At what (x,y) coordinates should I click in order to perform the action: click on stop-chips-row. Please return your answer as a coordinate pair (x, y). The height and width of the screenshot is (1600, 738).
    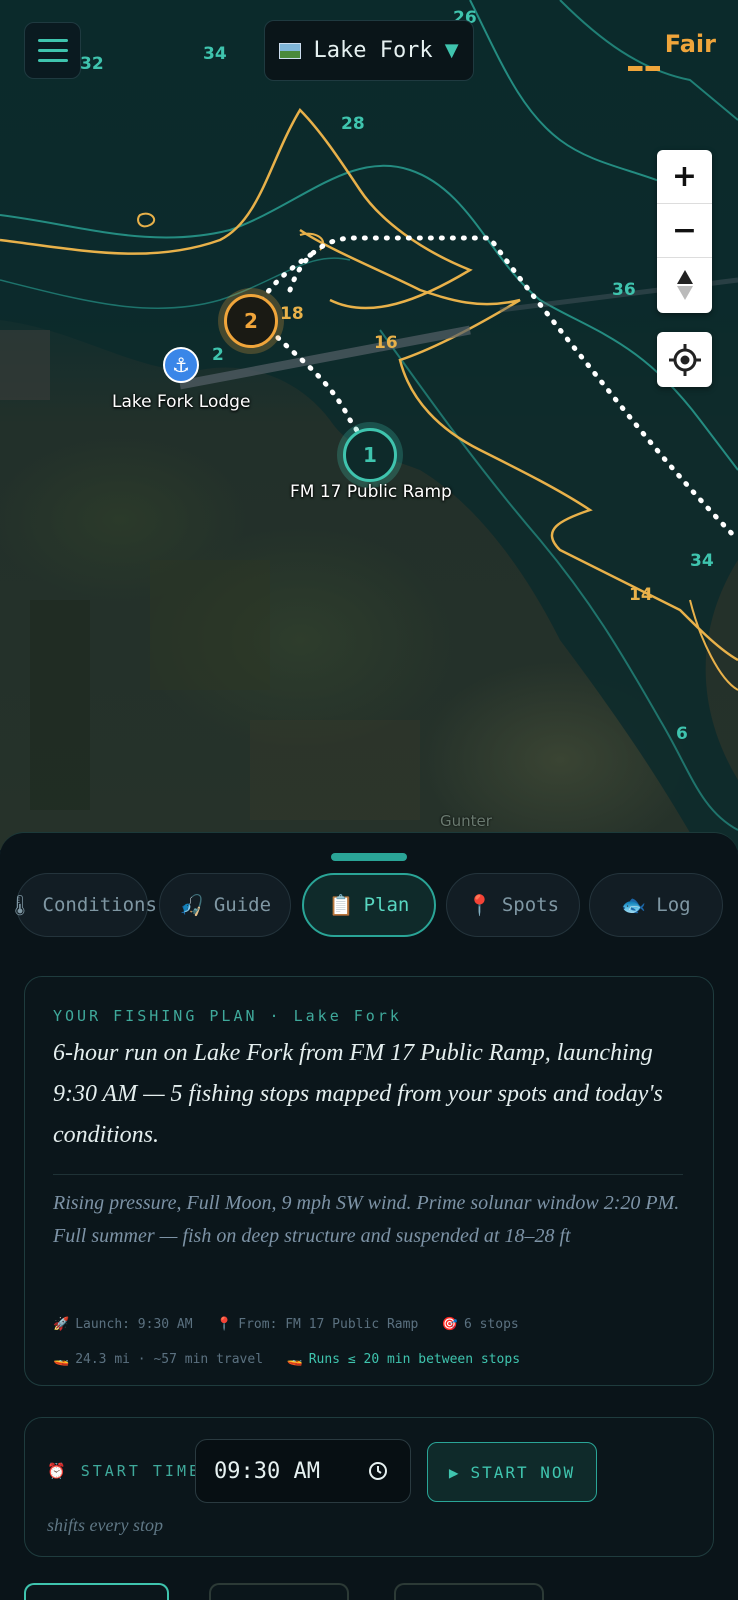
    Looking at the image, I should click on (374, 1591).